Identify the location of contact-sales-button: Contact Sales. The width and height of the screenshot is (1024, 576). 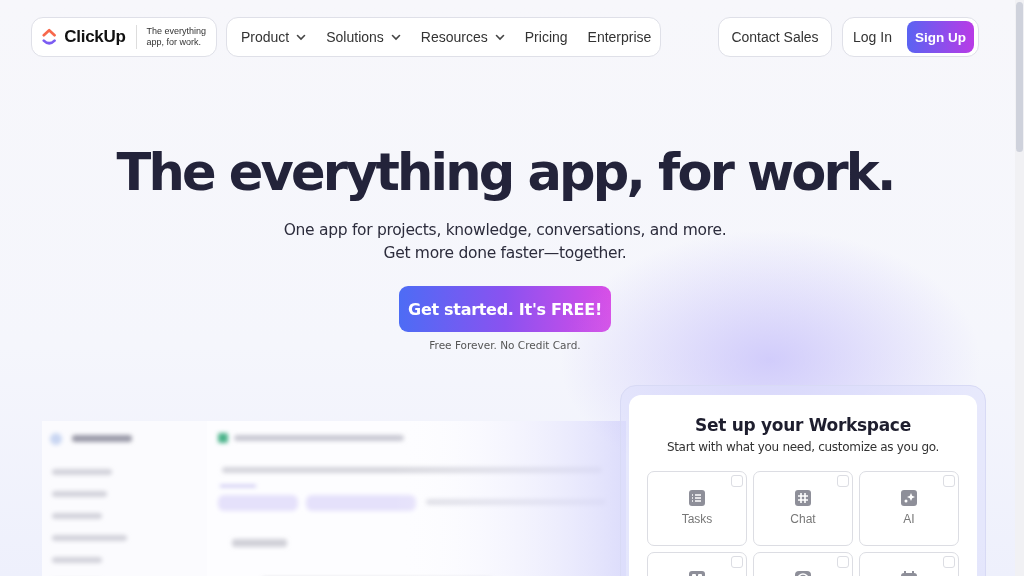
(775, 37).